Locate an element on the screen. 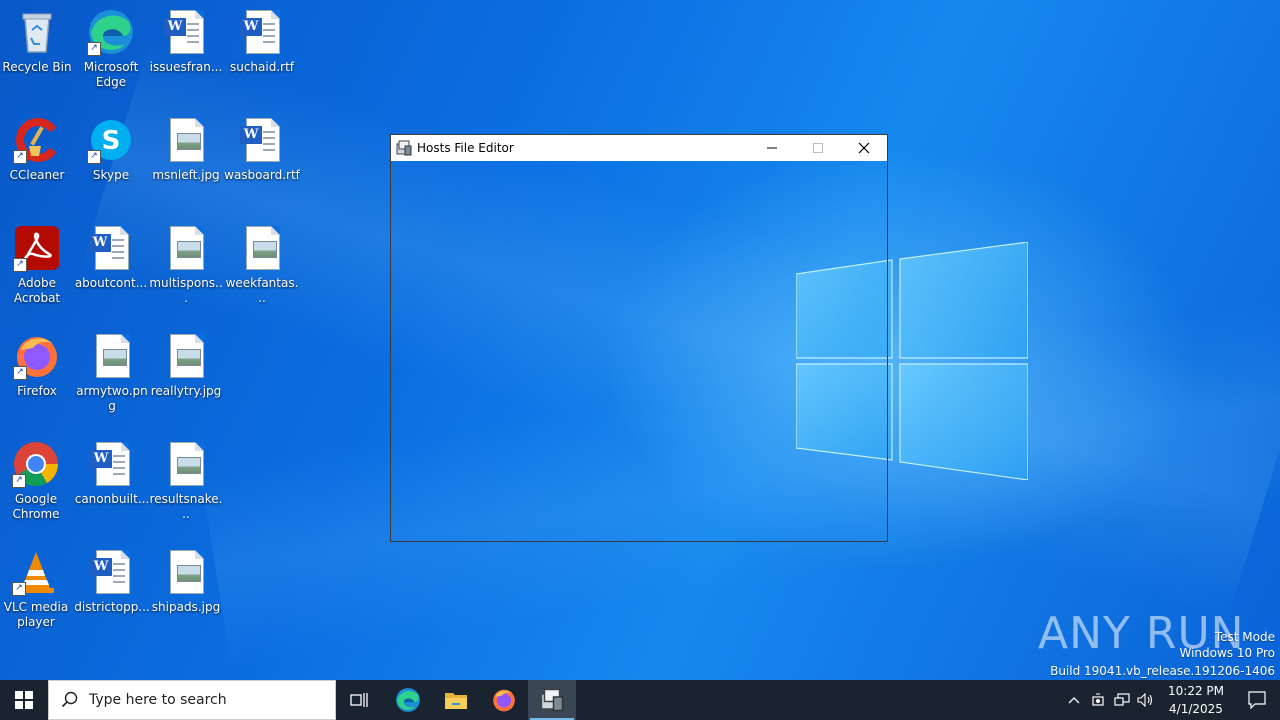 This screenshot has height=720, width=1280. chevron-up-icon is located at coordinates (1074, 700).